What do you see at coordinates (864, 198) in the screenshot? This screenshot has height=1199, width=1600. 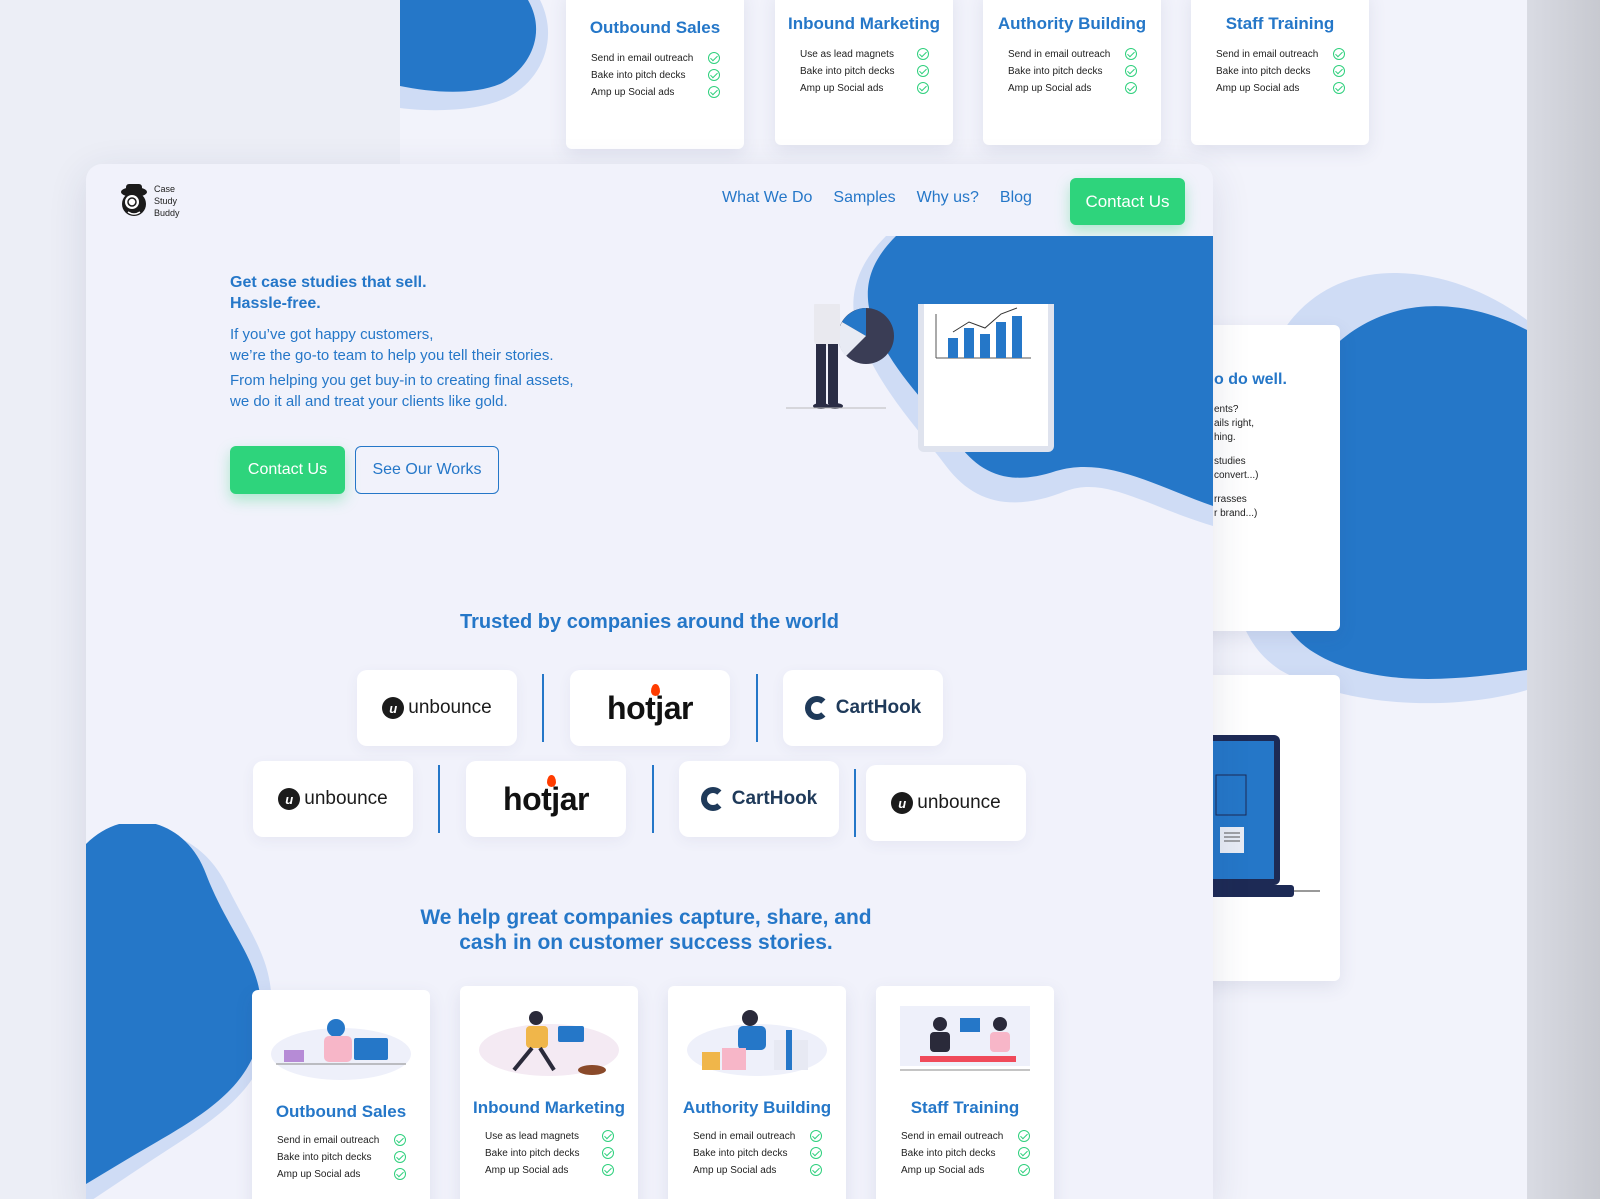 I see `nav-link-samples: Samples` at bounding box center [864, 198].